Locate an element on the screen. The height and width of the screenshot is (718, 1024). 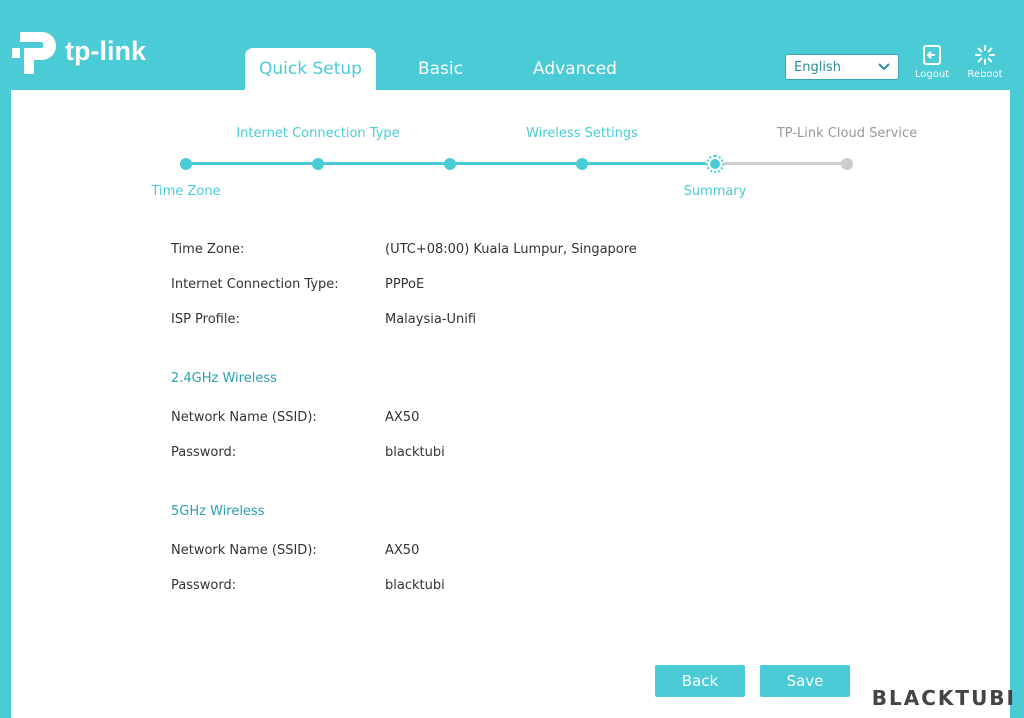
step-label-summary: Summary is located at coordinates (715, 191).